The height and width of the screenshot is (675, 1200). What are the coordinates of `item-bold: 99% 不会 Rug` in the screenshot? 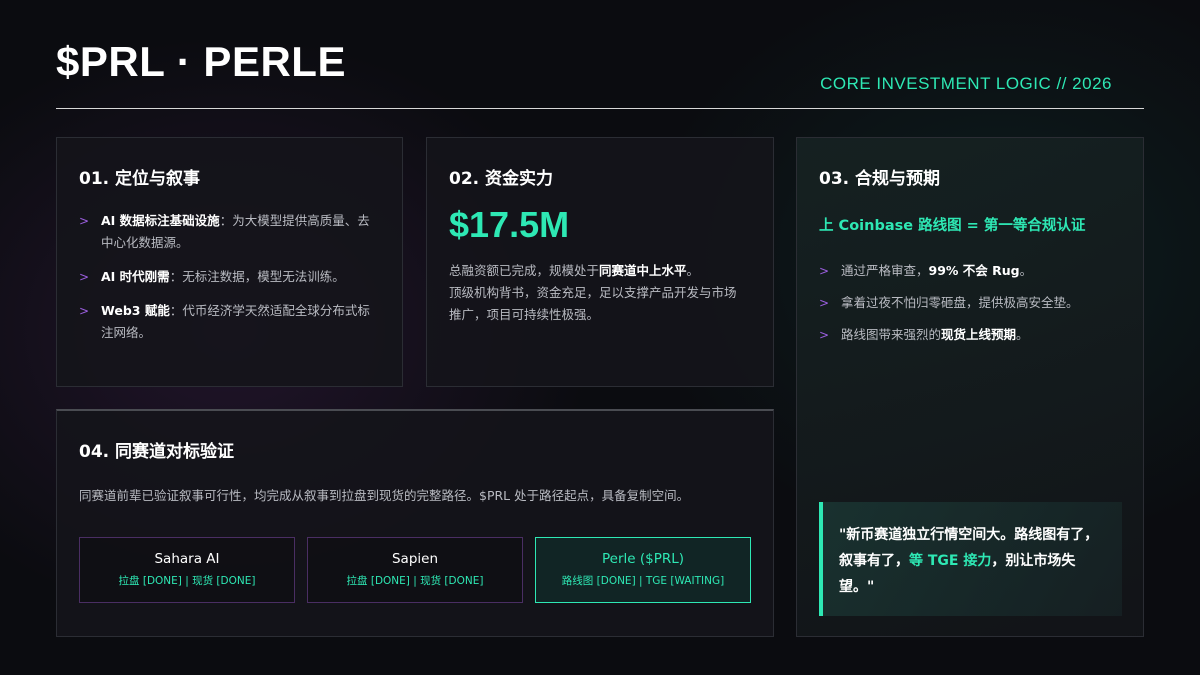 It's located at (974, 270).